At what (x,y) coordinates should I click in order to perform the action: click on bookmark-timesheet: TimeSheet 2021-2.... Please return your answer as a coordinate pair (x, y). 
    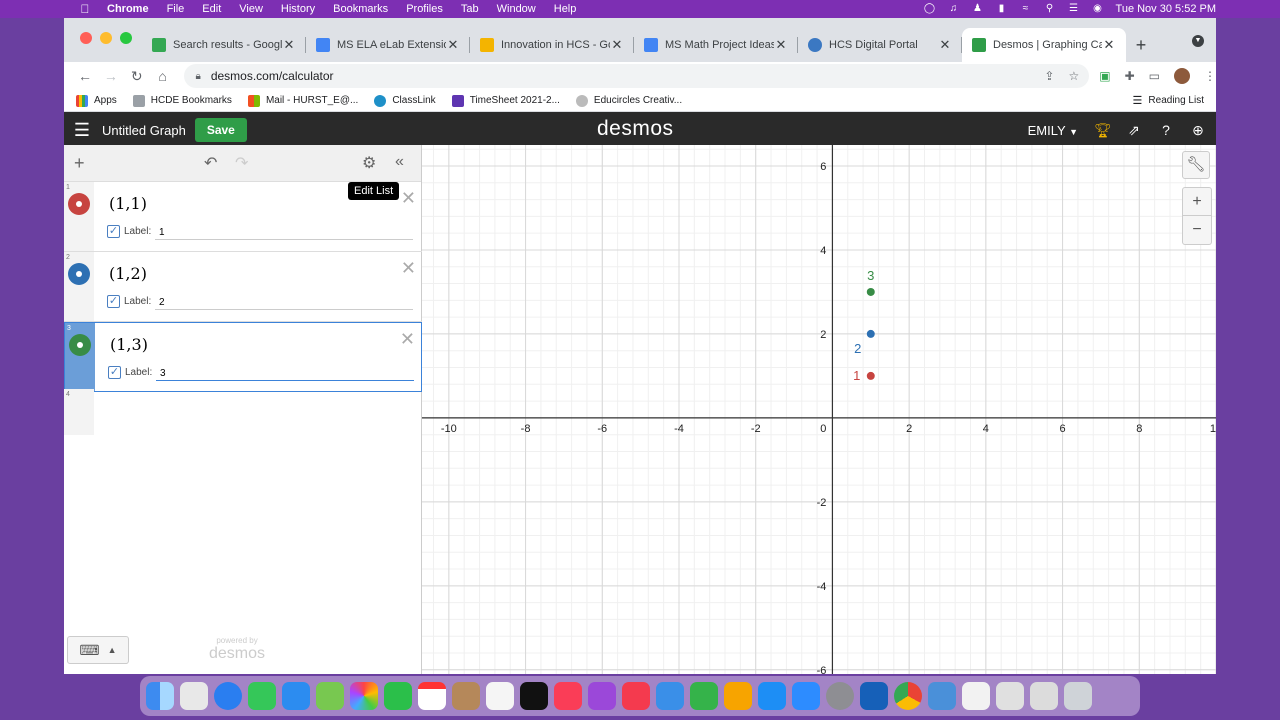
    Looking at the image, I should click on (505, 100).